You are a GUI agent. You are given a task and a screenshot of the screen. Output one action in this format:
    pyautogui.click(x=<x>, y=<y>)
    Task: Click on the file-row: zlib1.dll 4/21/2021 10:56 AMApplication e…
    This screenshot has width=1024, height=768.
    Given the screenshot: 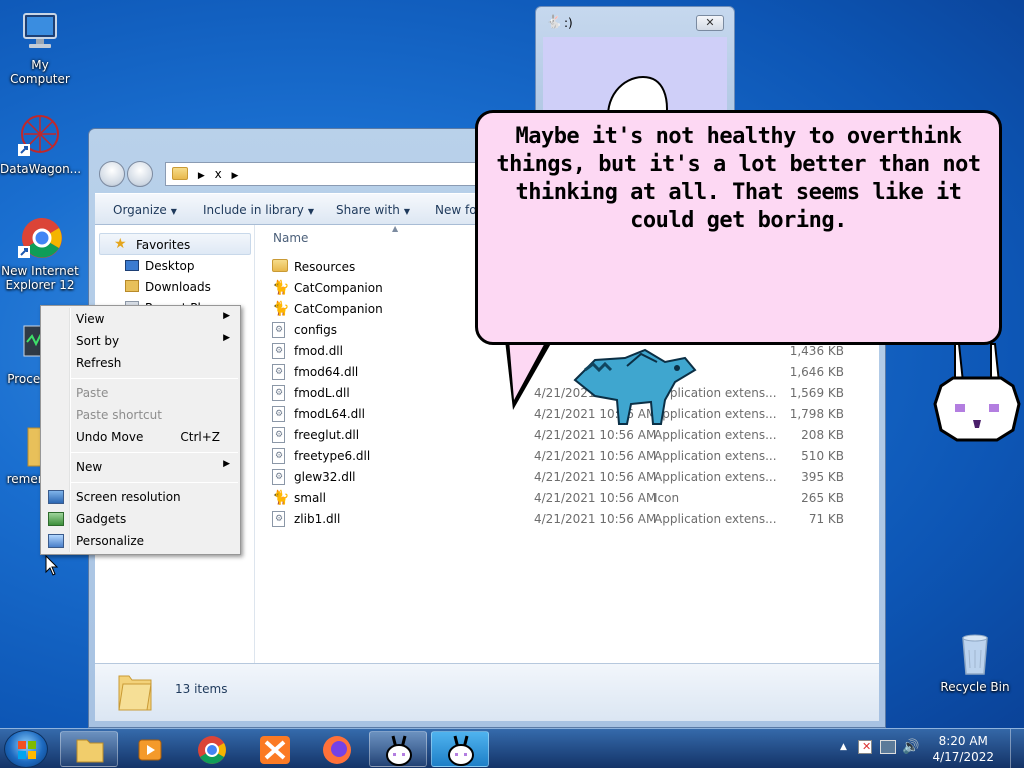 What is the action you would take?
    pyautogui.click(x=572, y=519)
    